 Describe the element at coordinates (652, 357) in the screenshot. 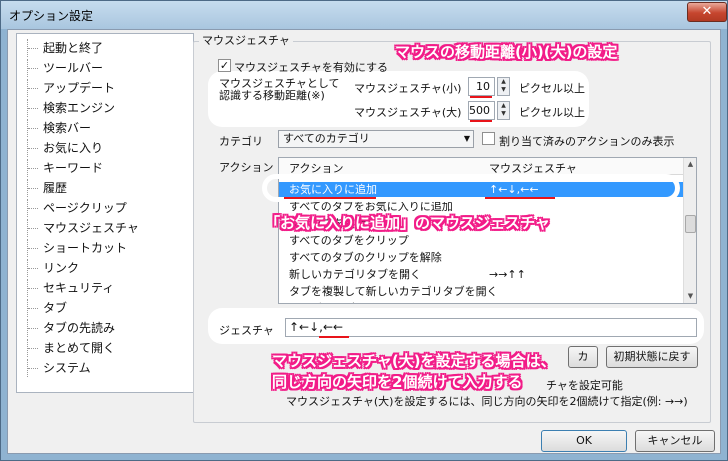

I see `reset-default-button: 初期状態に戻す` at that location.